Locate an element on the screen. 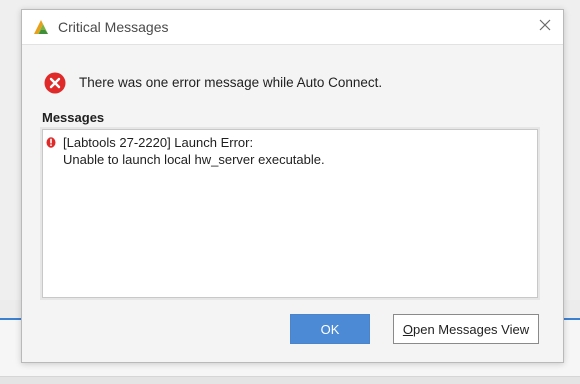 The height and width of the screenshot is (384, 580). ok-button: OK is located at coordinates (330, 329).